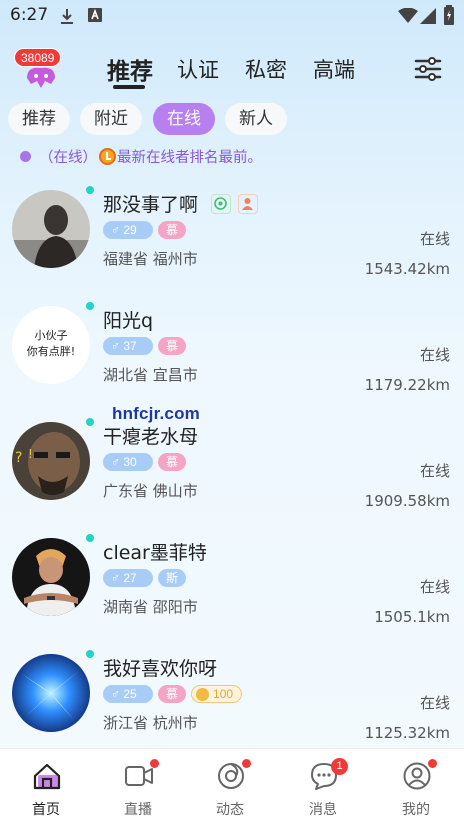  I want to click on age-value: 37, so click(130, 346).